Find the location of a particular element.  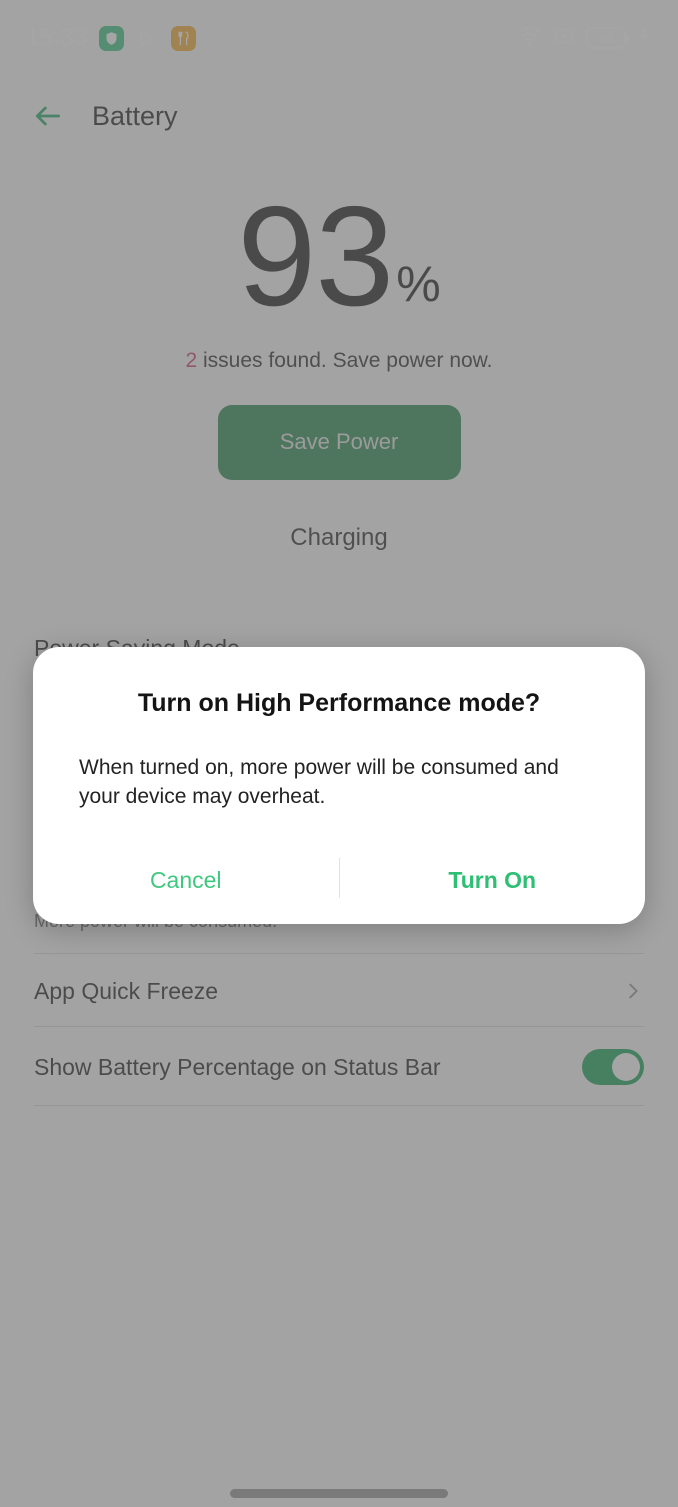

dialog-cancel-button: Cancel is located at coordinates (186, 889).